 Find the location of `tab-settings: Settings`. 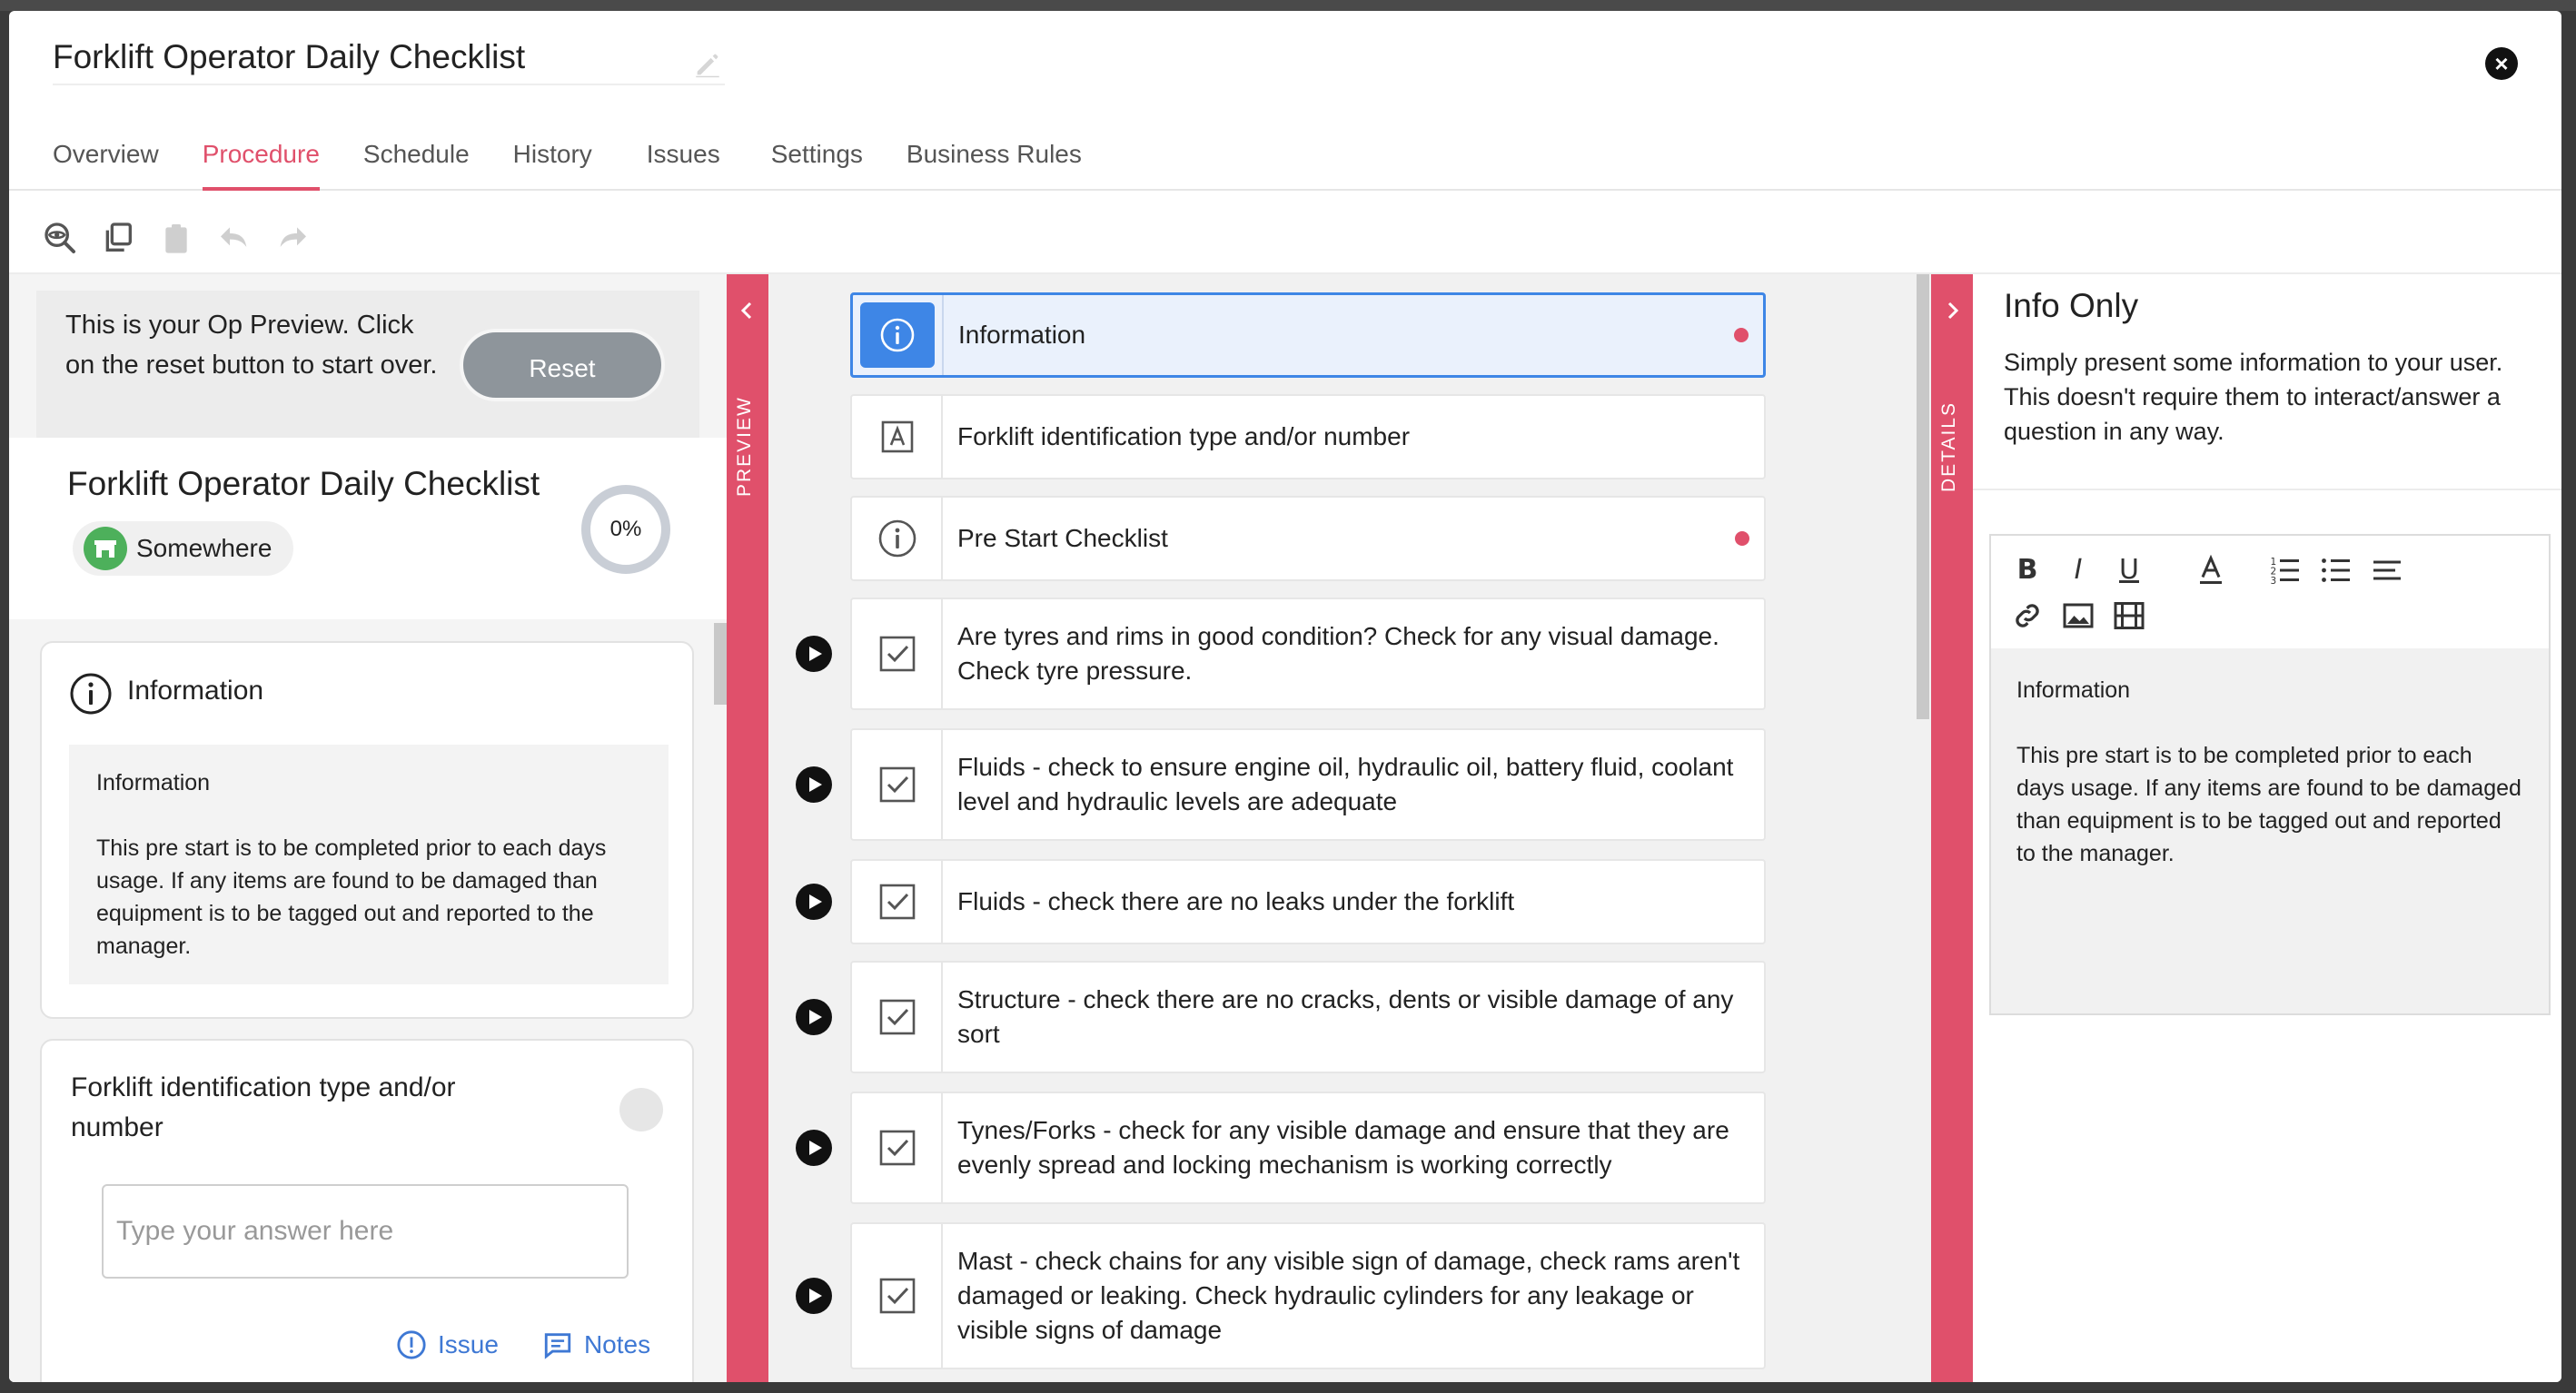

tab-settings: Settings is located at coordinates (817, 165).